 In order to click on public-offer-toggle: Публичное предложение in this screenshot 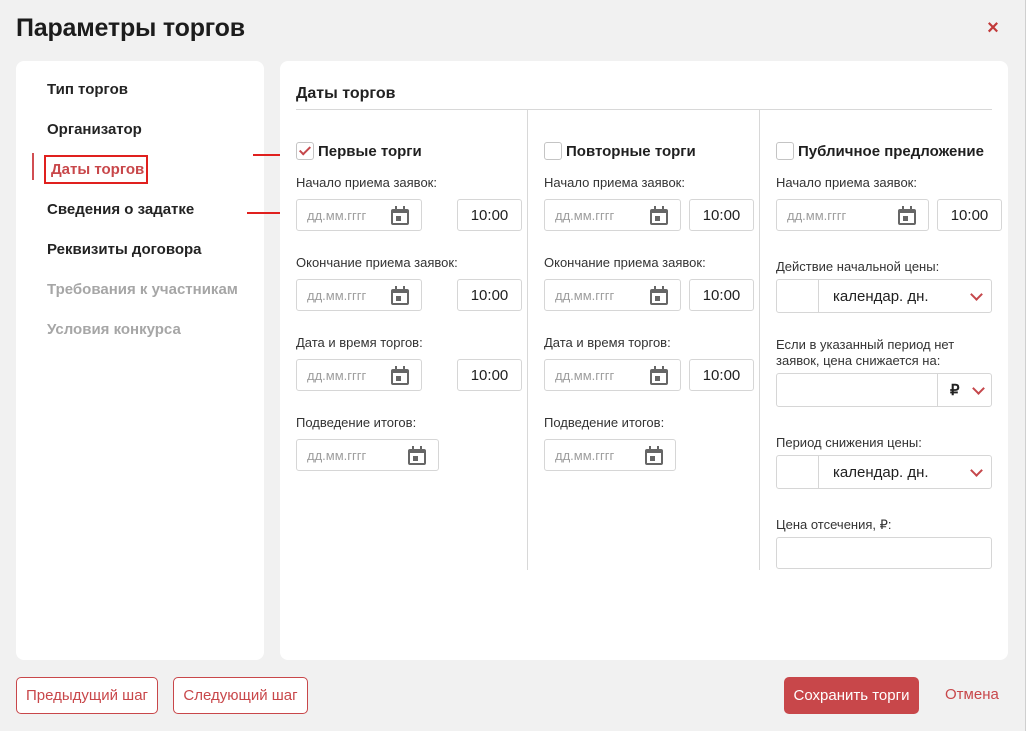, I will do `click(880, 151)`.